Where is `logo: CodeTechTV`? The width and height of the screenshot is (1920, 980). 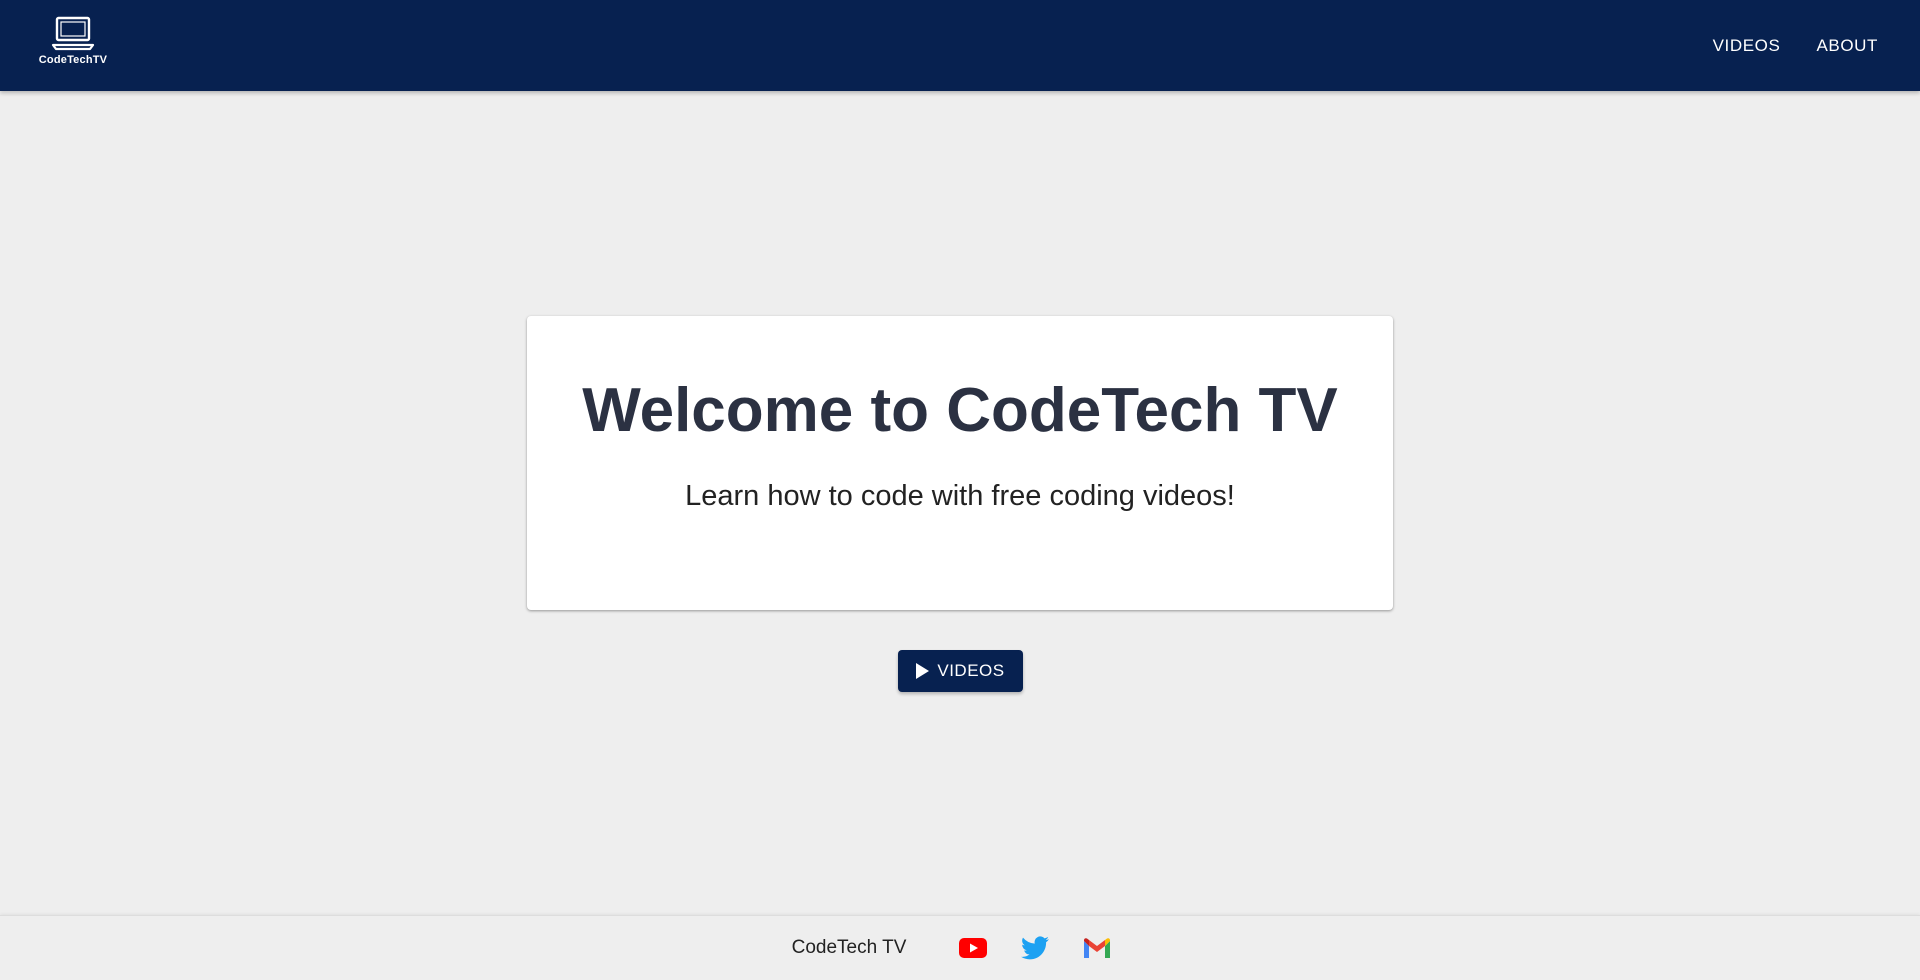 logo: CodeTechTV is located at coordinates (73, 45).